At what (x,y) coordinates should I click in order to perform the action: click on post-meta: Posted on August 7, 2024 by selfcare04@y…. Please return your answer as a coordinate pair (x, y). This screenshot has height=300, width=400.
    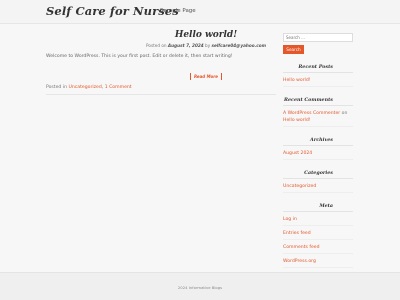
    Looking at the image, I should click on (206, 45).